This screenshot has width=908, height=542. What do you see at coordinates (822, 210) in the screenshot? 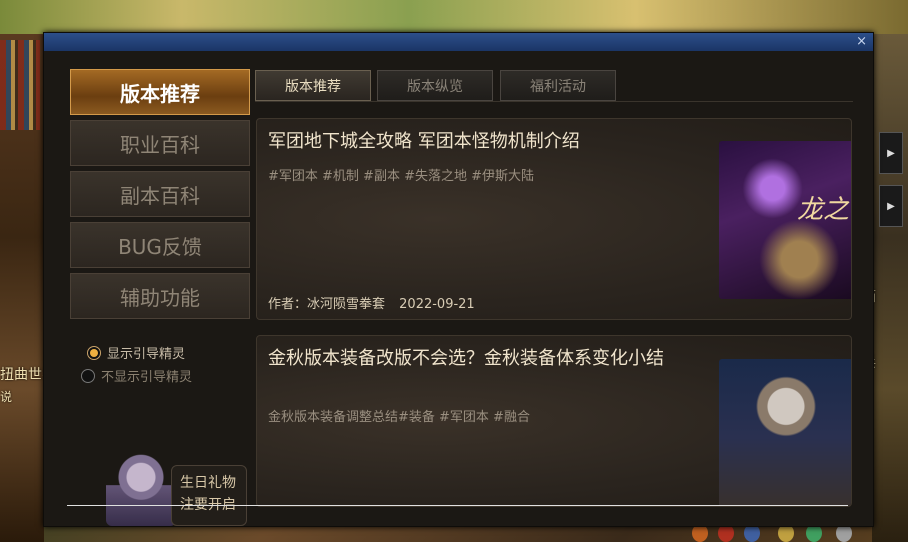
I see `thumbnail-logo-text: 龙之` at bounding box center [822, 210].